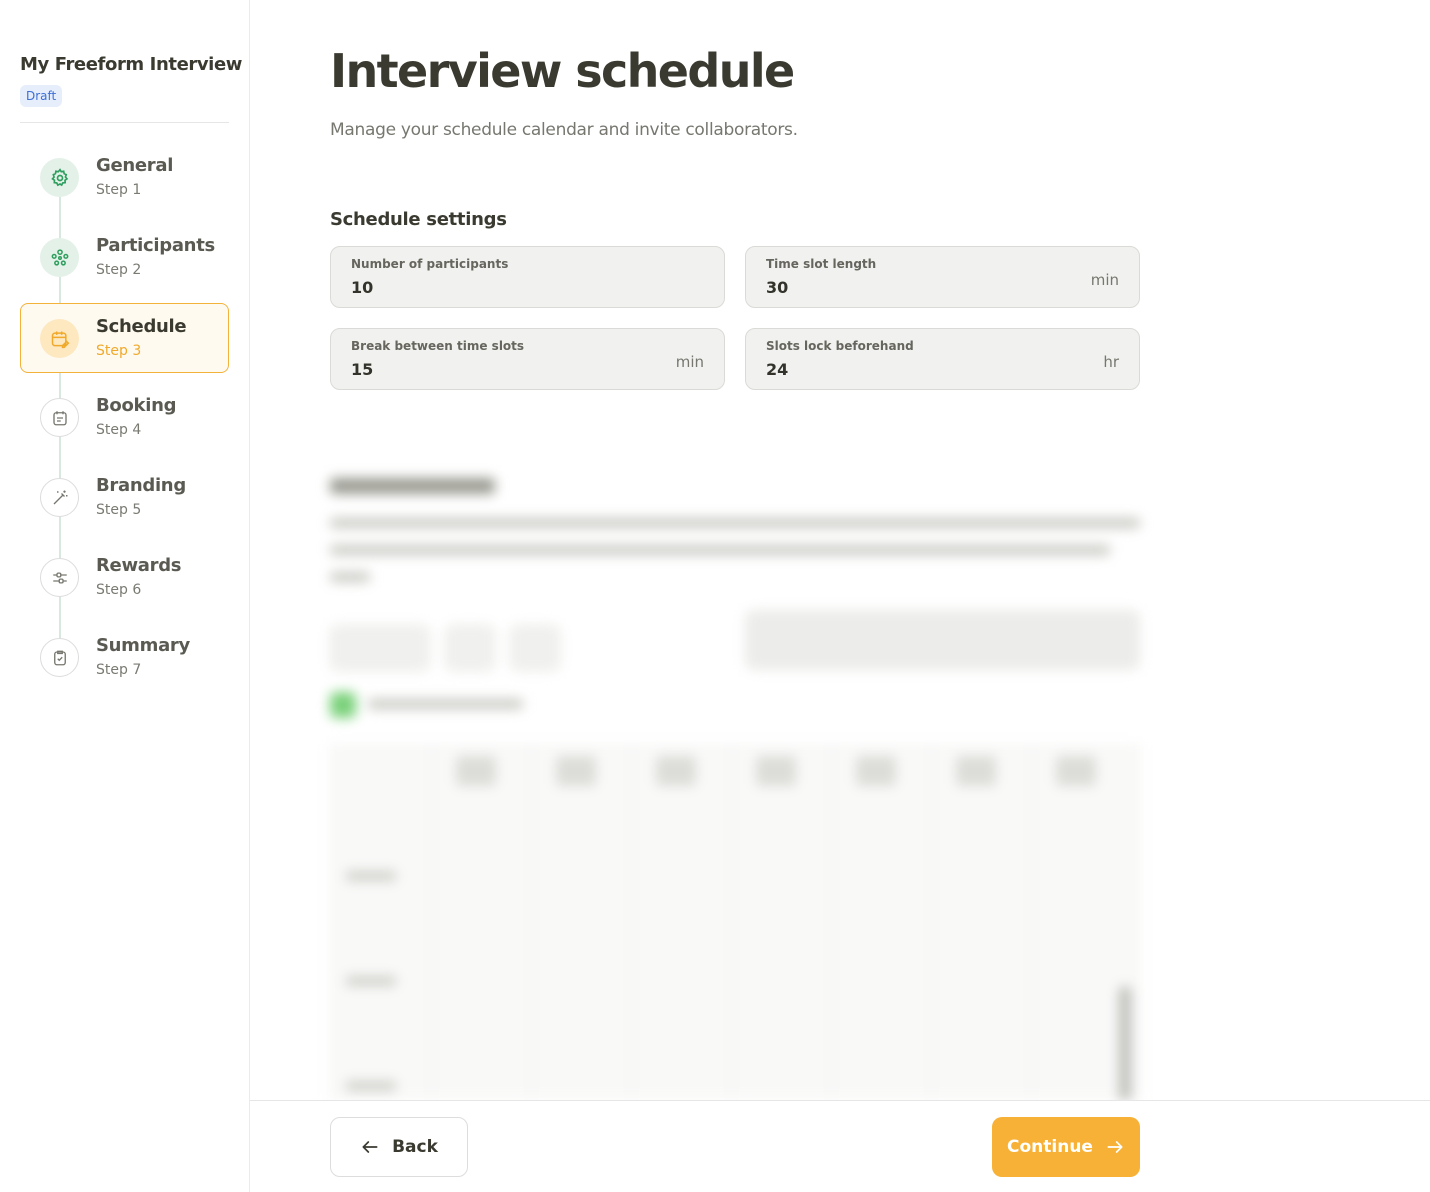 The width and height of the screenshot is (1430, 1192). I want to click on step-number: Step 3, so click(119, 351).